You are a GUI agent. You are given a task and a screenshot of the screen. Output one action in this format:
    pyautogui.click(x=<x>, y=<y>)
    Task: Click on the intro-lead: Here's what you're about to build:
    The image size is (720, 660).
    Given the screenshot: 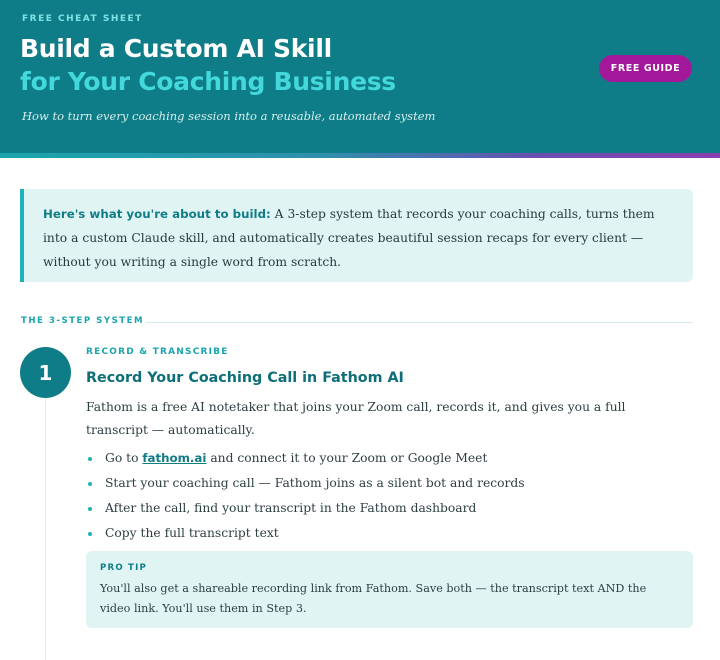 What is the action you would take?
    pyautogui.click(x=157, y=214)
    